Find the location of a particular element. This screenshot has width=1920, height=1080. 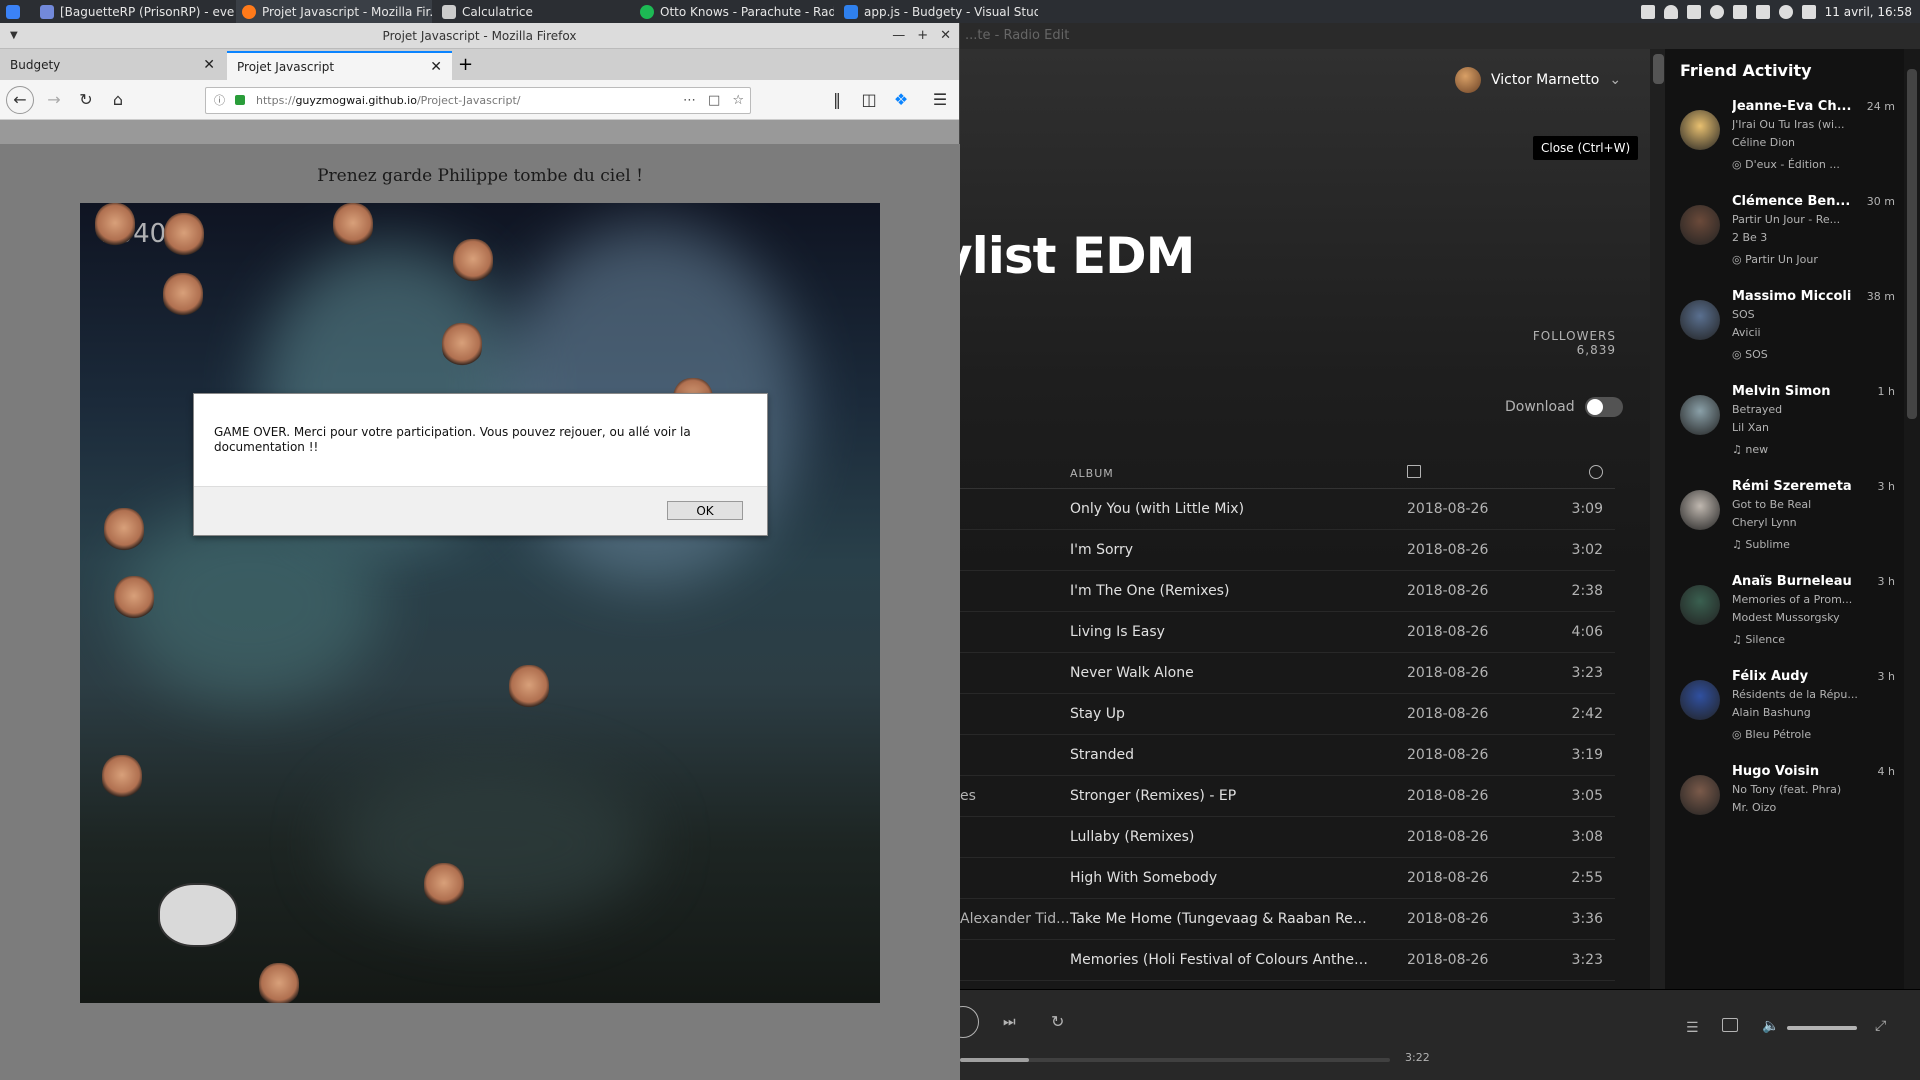

sidebar-icon: ◫ is located at coordinates (869, 100).